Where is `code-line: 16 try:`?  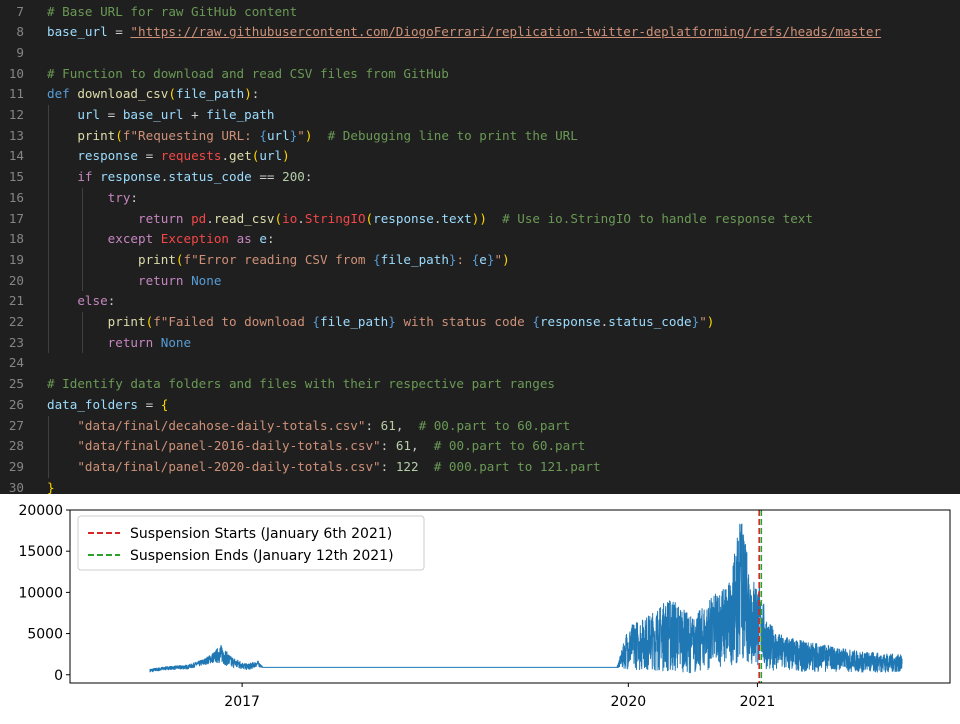 code-line: 16 try: is located at coordinates (480, 198).